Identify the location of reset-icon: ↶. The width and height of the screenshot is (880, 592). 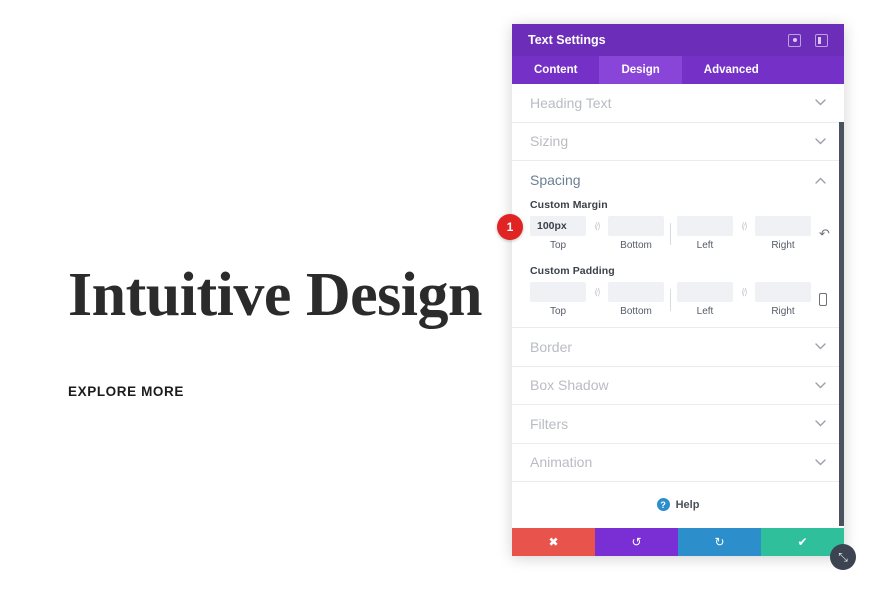
(824, 233).